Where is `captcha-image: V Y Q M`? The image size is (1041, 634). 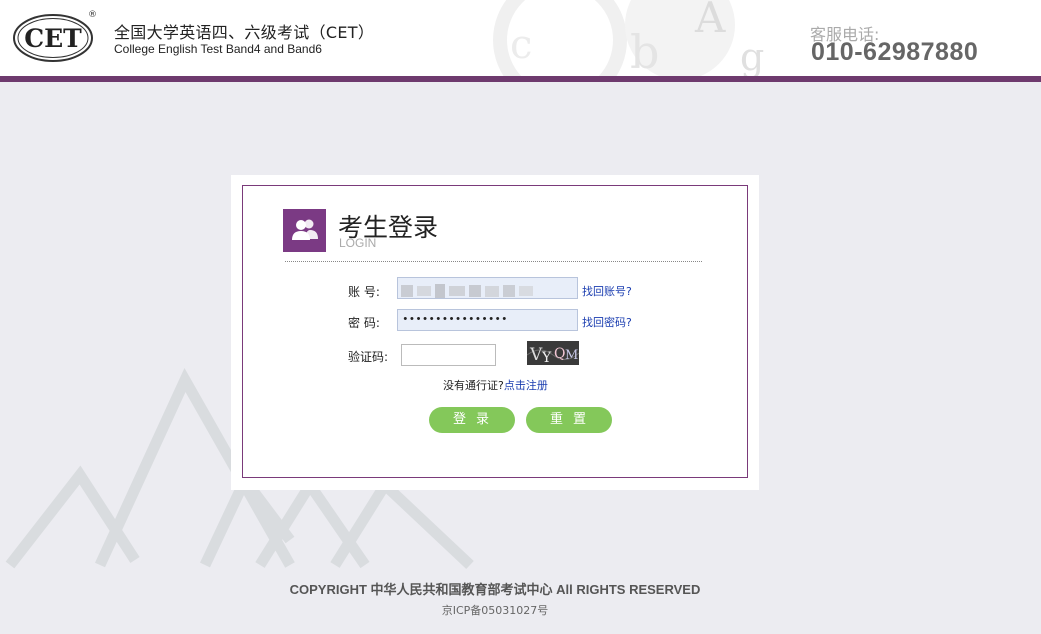
captcha-image: V Y Q M is located at coordinates (553, 353).